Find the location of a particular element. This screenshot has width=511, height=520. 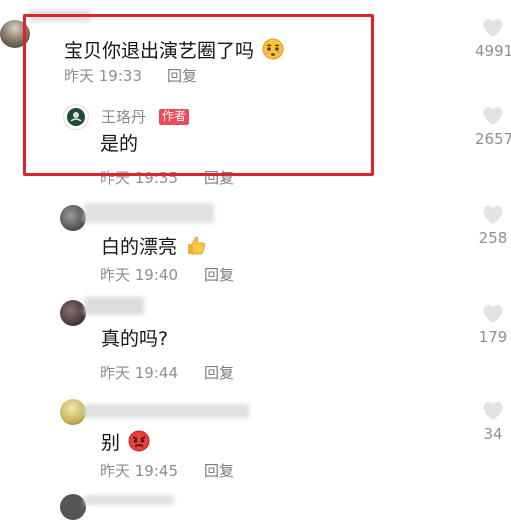

like-button: 4991 is located at coordinates (493, 38).